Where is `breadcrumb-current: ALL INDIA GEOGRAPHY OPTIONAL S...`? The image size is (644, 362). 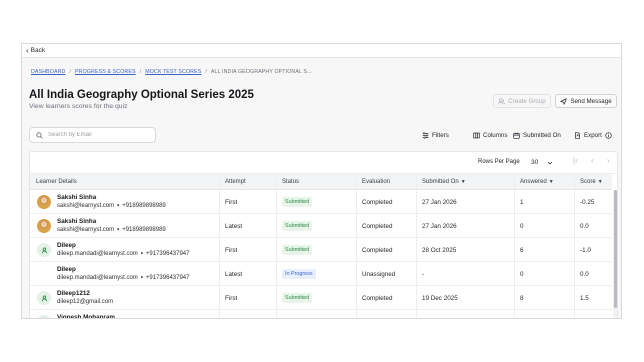
breadcrumb-current: ALL INDIA GEOGRAPHY OPTIONAL S... is located at coordinates (261, 72).